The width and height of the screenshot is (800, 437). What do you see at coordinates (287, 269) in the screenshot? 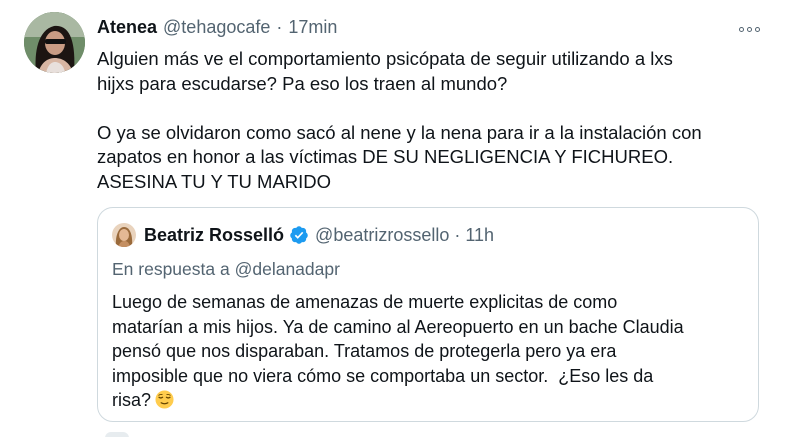
I see `reply-mention-link: @delanadapr` at bounding box center [287, 269].